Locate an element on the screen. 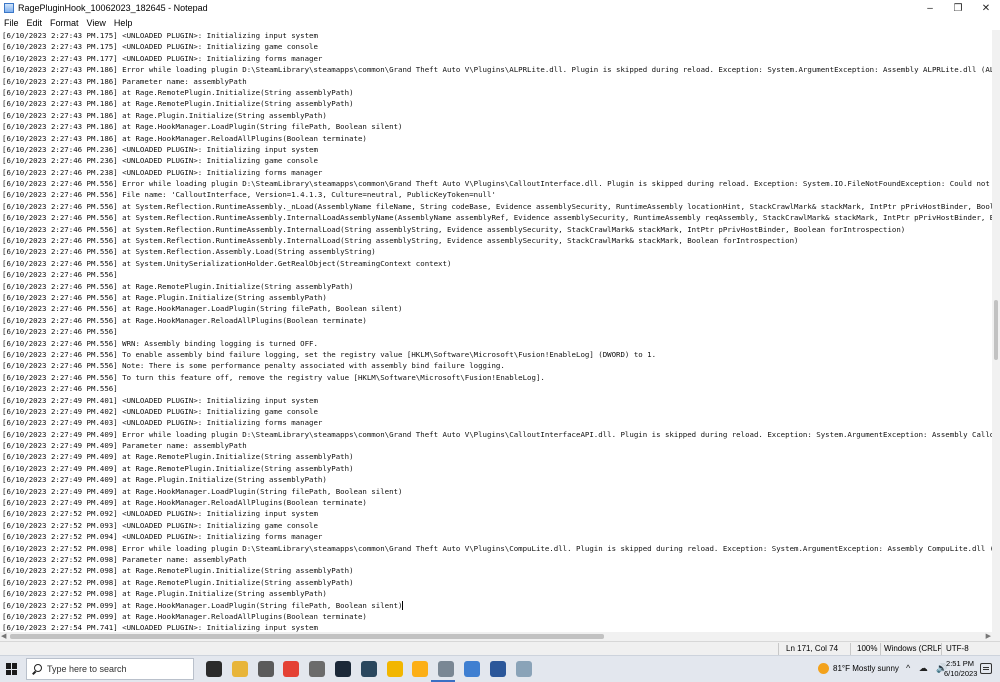 The image size is (1000, 682). menu-view: View is located at coordinates (96, 23).